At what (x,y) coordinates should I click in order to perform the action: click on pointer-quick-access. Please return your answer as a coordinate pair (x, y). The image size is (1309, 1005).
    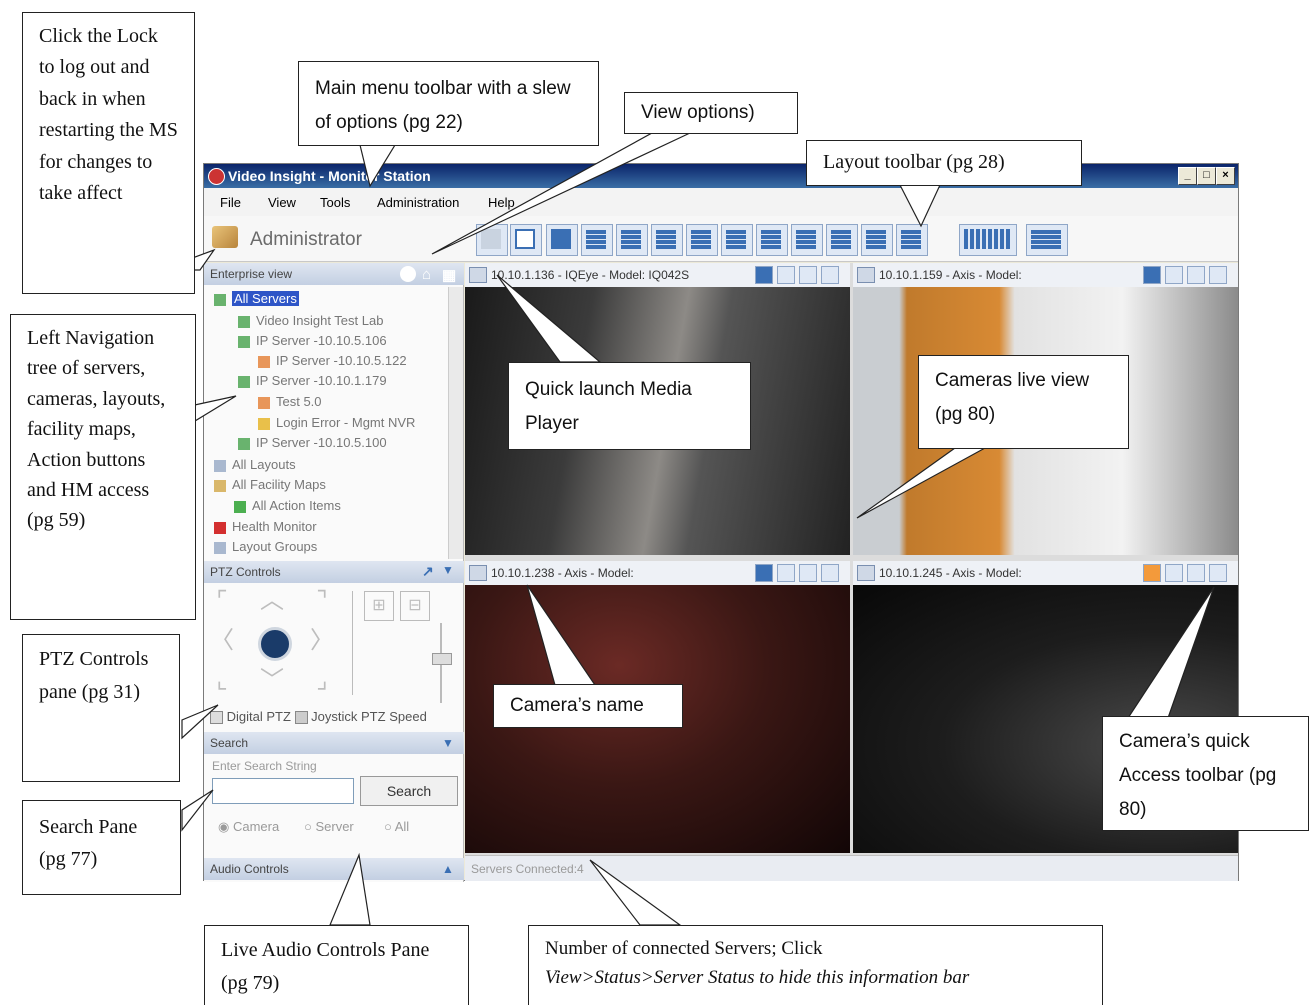
    Looking at the image, I should click on (1170, 652).